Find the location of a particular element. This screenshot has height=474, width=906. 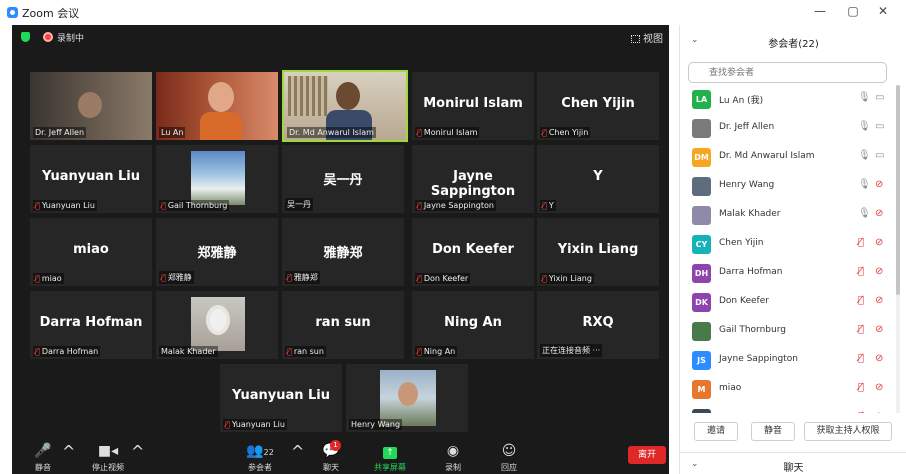

participant-name: Don Keefer is located at coordinates (744, 301).